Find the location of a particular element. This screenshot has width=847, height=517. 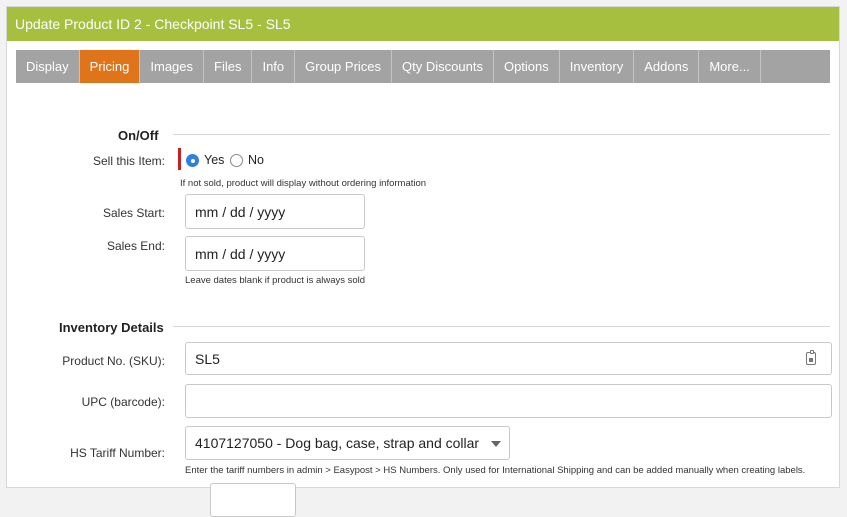

sales-end-label: Sales End: is located at coordinates (135, 246).